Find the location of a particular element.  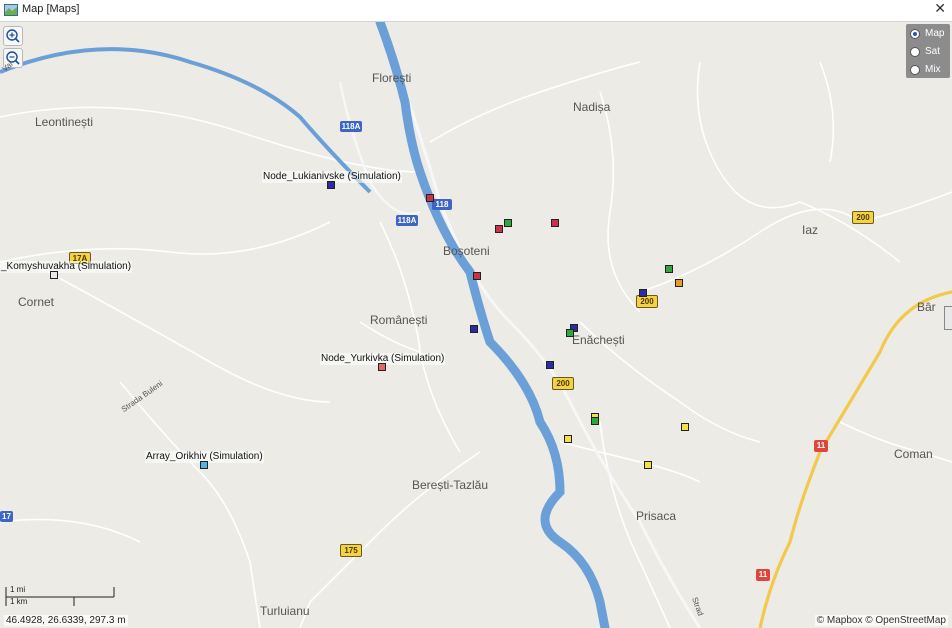

route-shield: 118 is located at coordinates (442, 204).